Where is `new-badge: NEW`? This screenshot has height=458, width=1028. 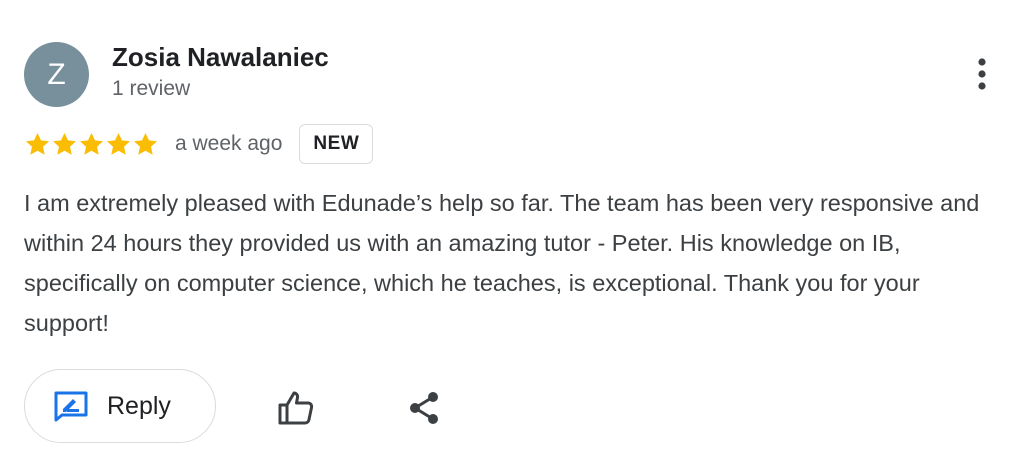
new-badge: NEW is located at coordinates (336, 144).